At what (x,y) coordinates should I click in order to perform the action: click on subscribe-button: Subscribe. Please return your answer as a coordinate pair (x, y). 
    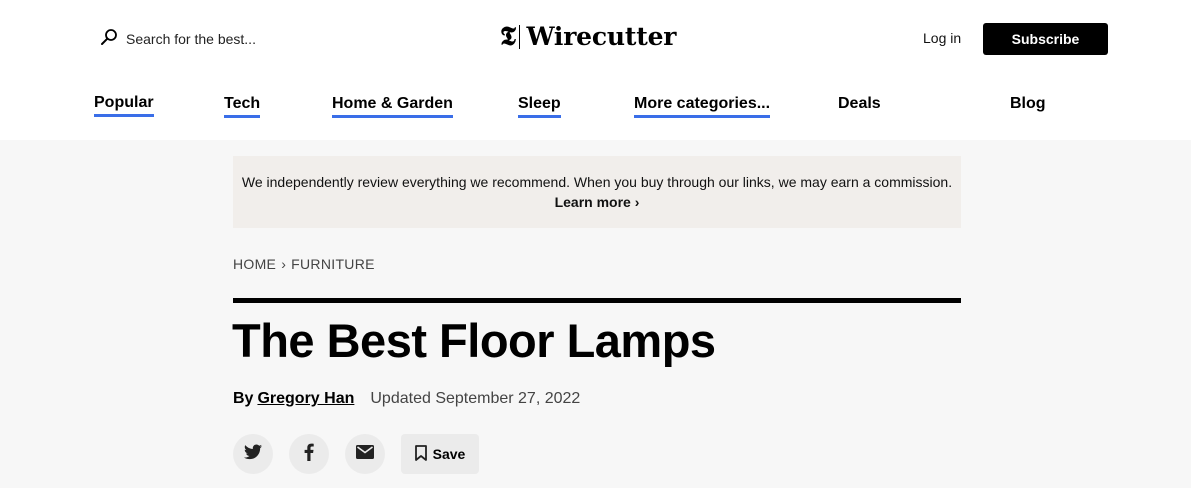
    Looking at the image, I should click on (1045, 39).